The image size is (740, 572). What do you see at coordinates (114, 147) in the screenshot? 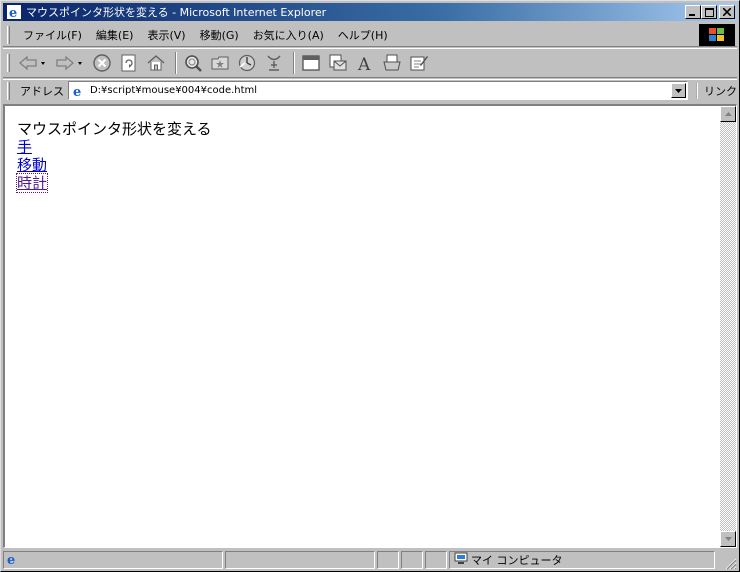
I see `link-hand: 手` at bounding box center [114, 147].